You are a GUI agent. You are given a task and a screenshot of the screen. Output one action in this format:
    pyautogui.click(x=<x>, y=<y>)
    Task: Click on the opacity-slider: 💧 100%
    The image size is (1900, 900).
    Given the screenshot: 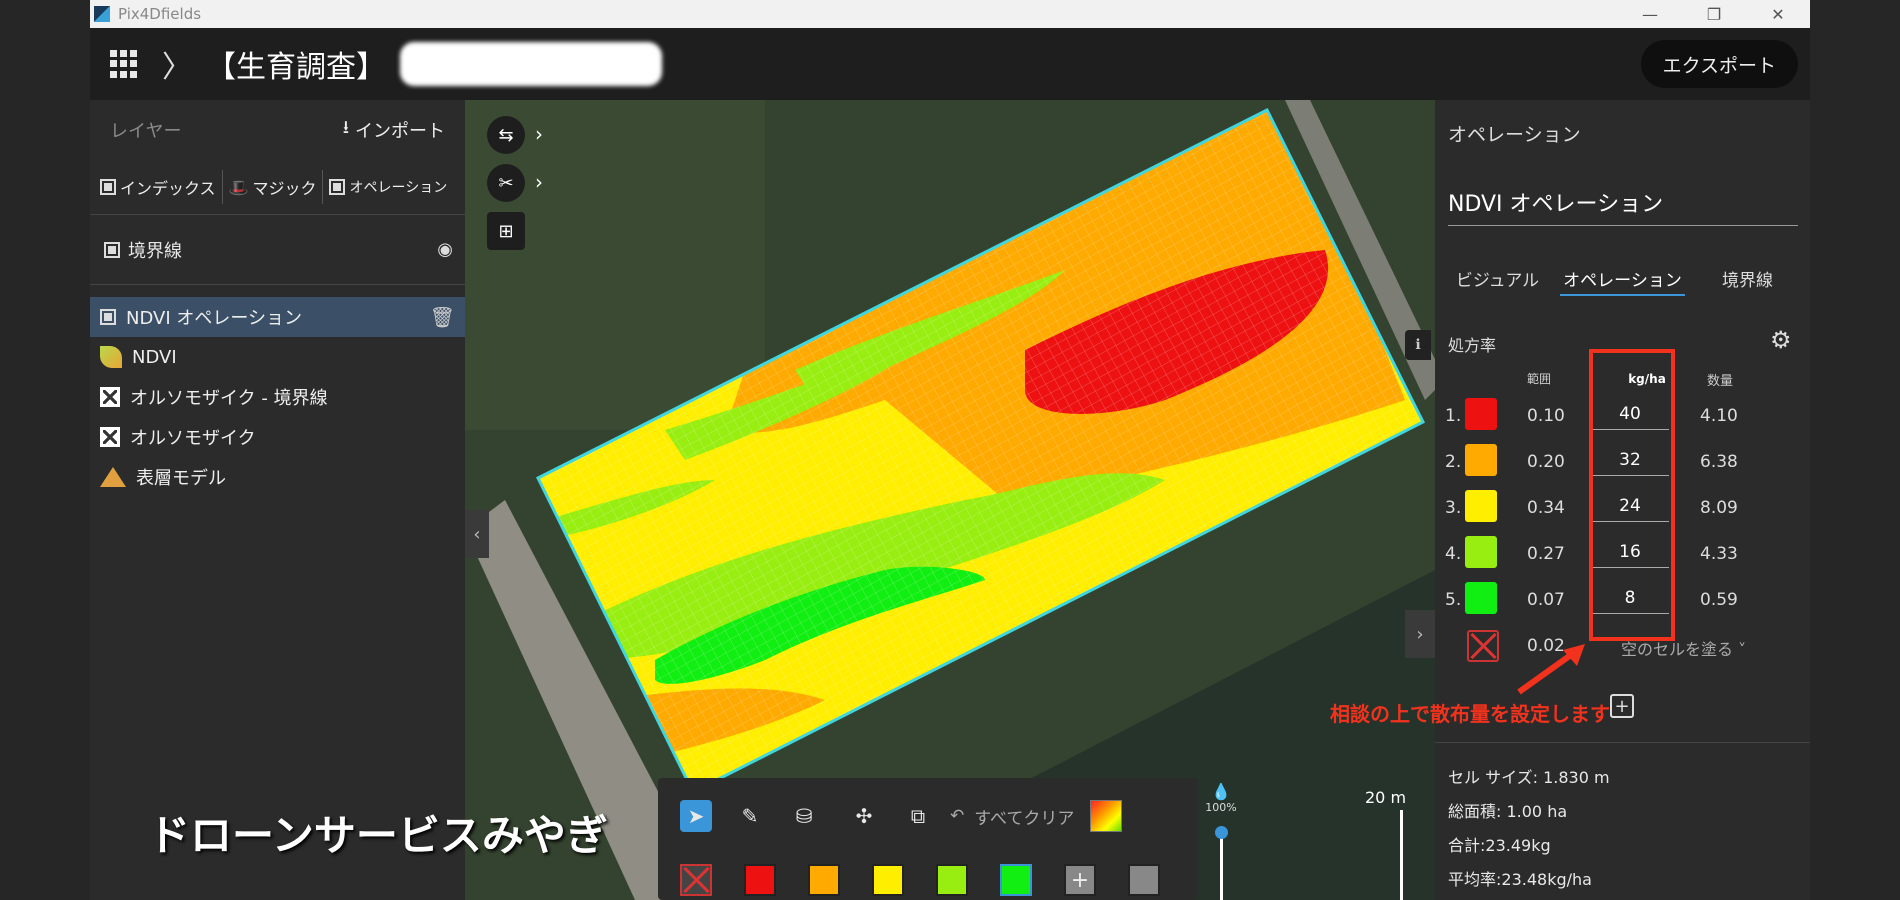 What is the action you would take?
    pyautogui.click(x=1221, y=841)
    